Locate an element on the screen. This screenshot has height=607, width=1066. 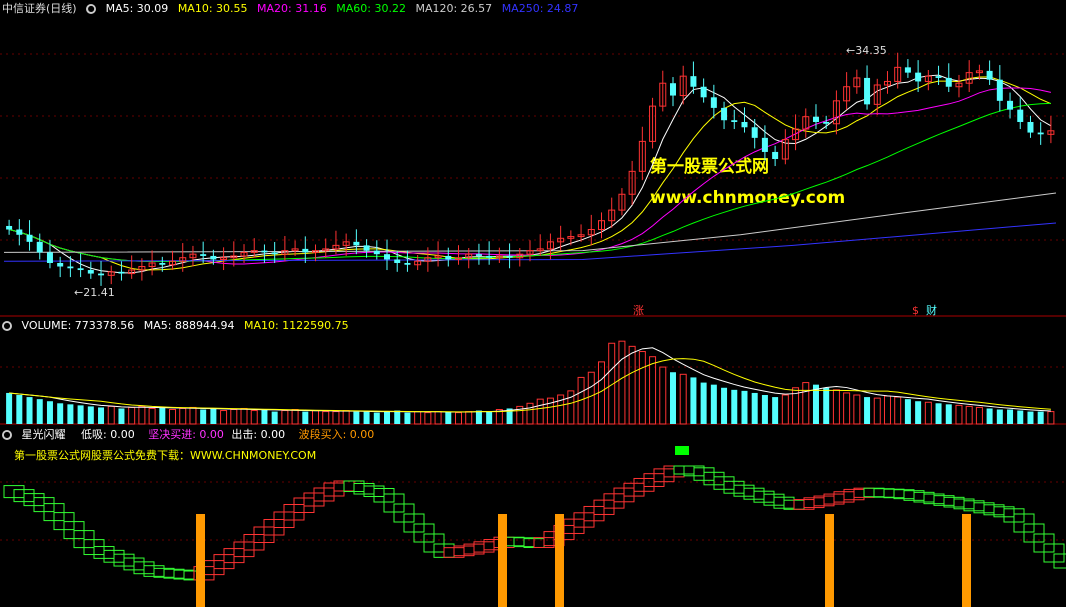
high-price-label: ←34.35 is located at coordinates (866, 50).